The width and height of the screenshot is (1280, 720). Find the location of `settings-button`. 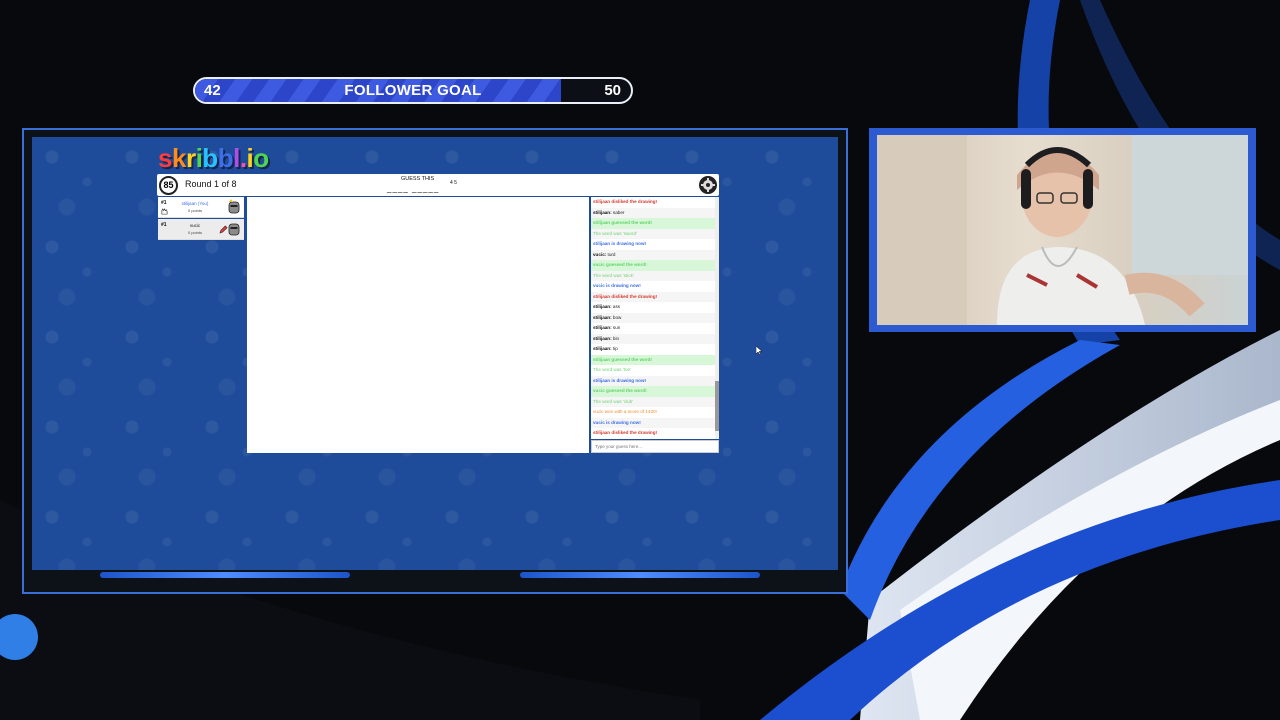

settings-button is located at coordinates (708, 185).